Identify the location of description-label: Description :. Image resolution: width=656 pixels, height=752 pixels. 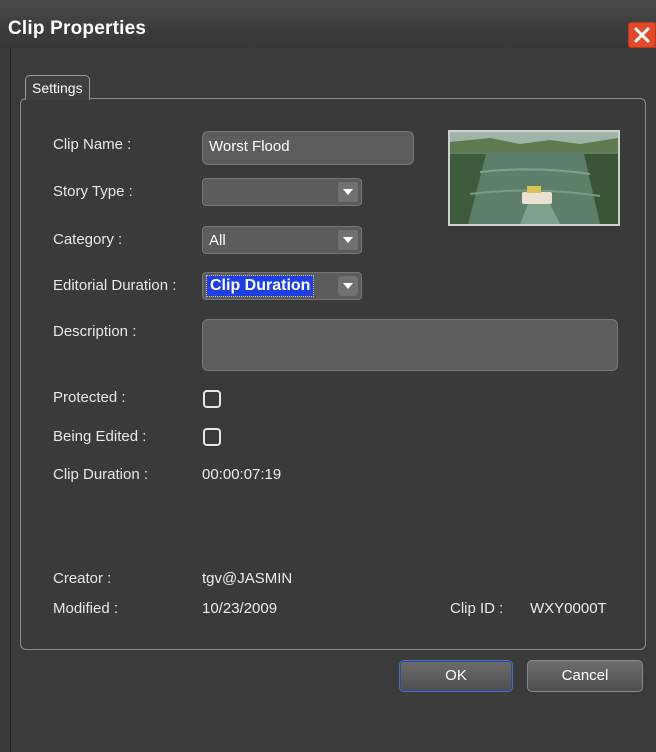
(95, 331).